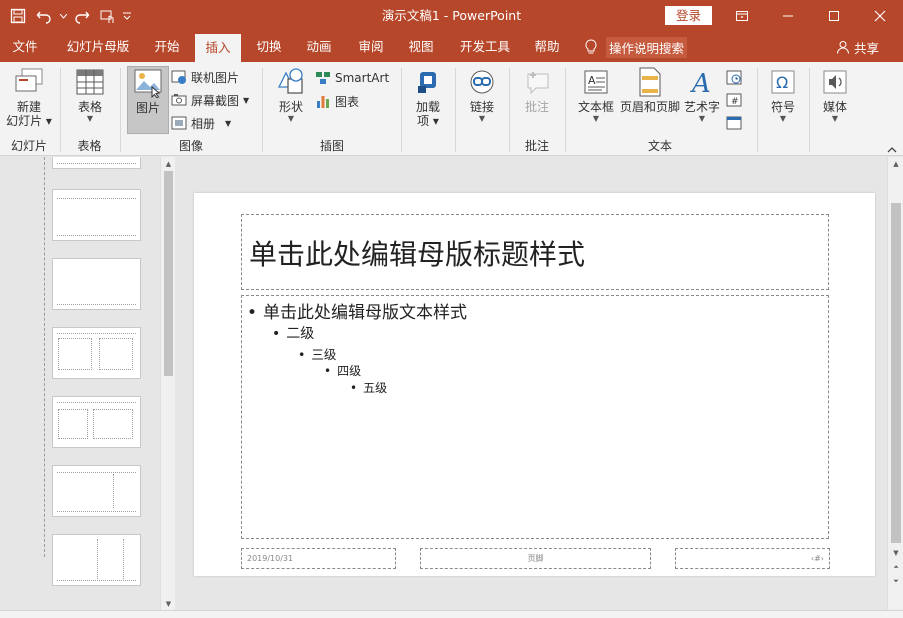 The height and width of the screenshot is (618, 903). Describe the element at coordinates (368, 387) in the screenshot. I see `bullet-level-5: •五级` at that location.